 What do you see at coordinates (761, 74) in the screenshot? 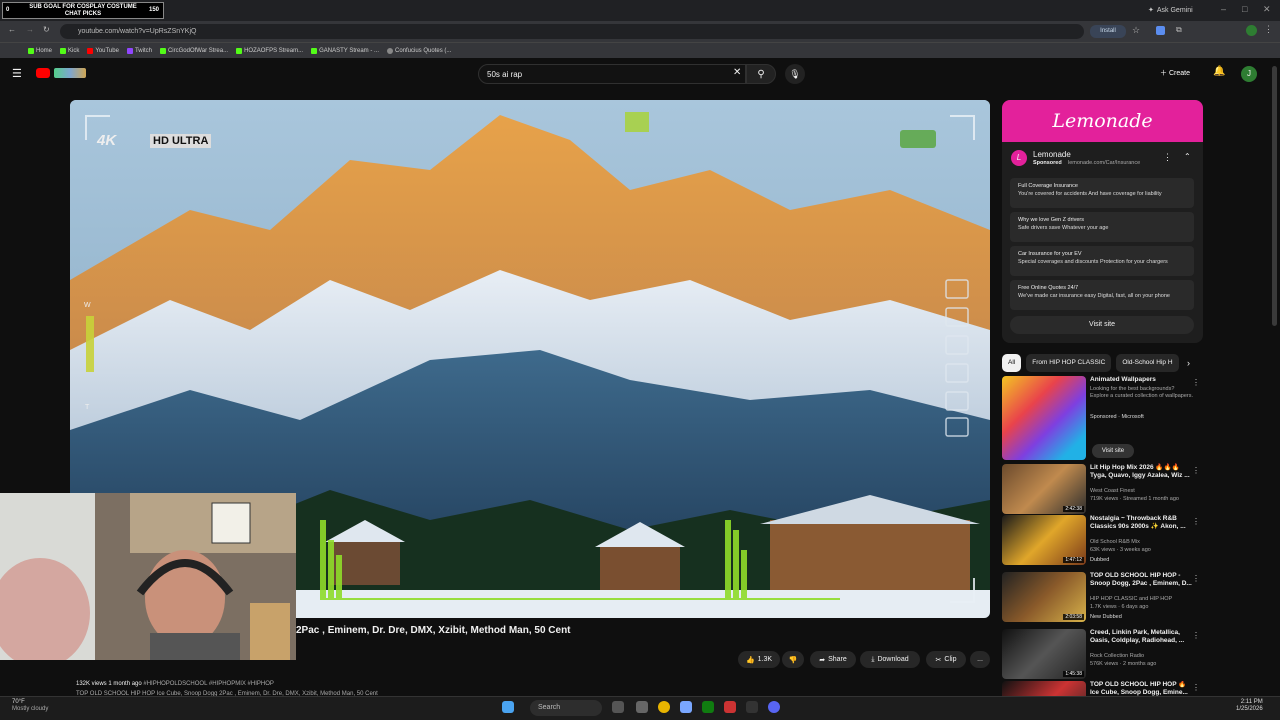
I see `search-button: ⚲` at bounding box center [761, 74].